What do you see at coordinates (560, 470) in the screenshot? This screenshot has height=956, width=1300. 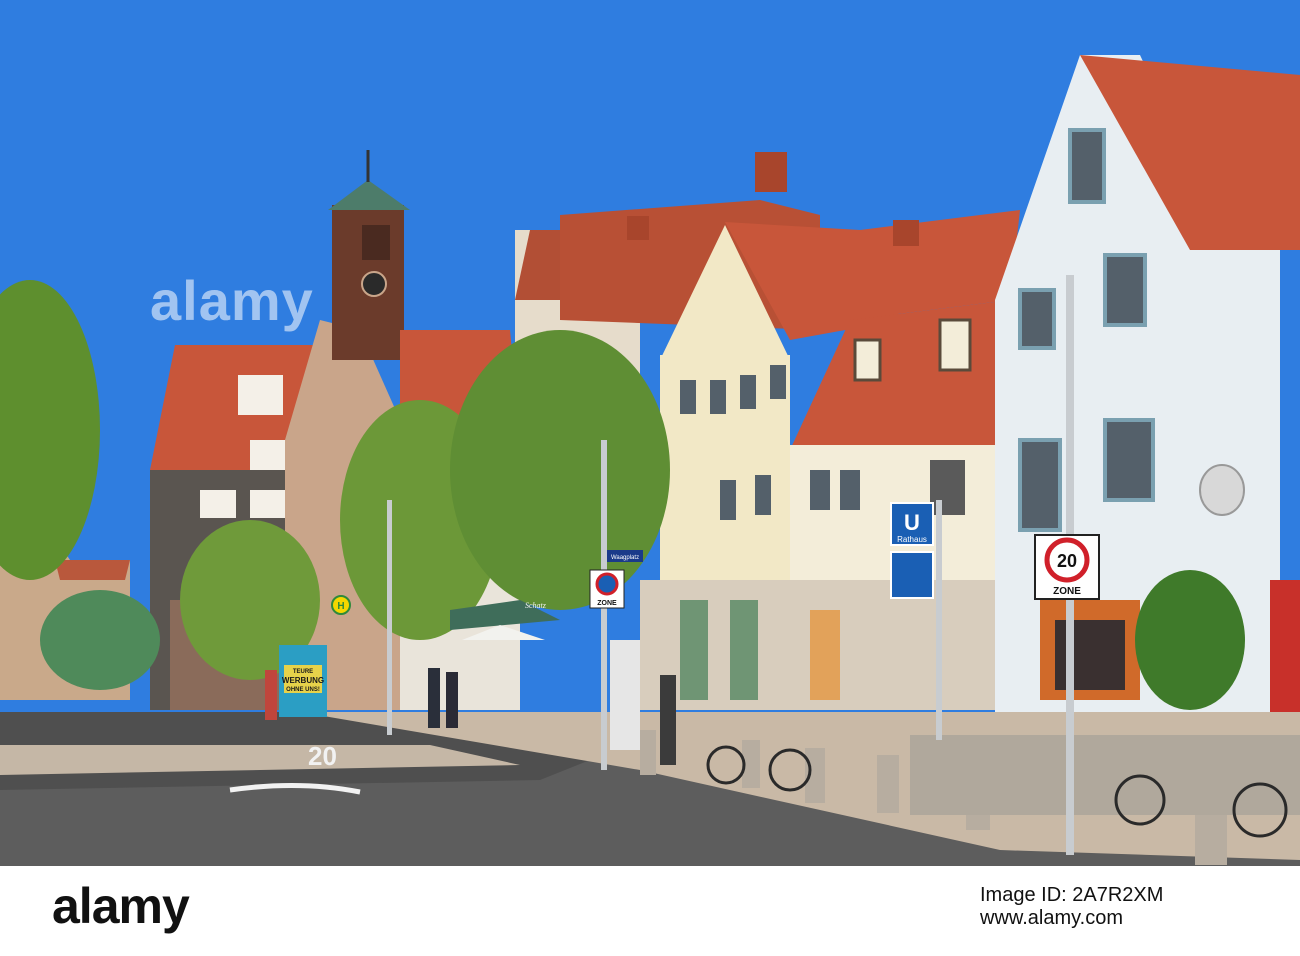 I see `tree-center` at bounding box center [560, 470].